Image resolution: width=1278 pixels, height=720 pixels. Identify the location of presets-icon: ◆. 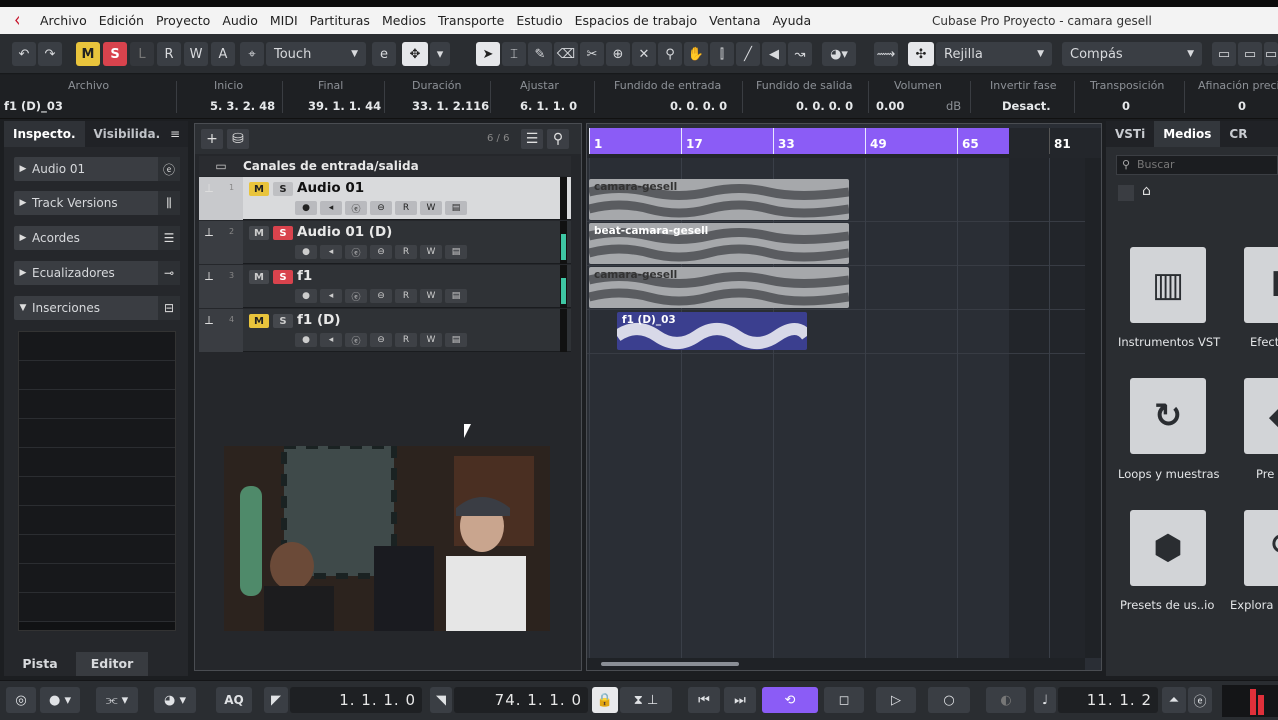
(1261, 416).